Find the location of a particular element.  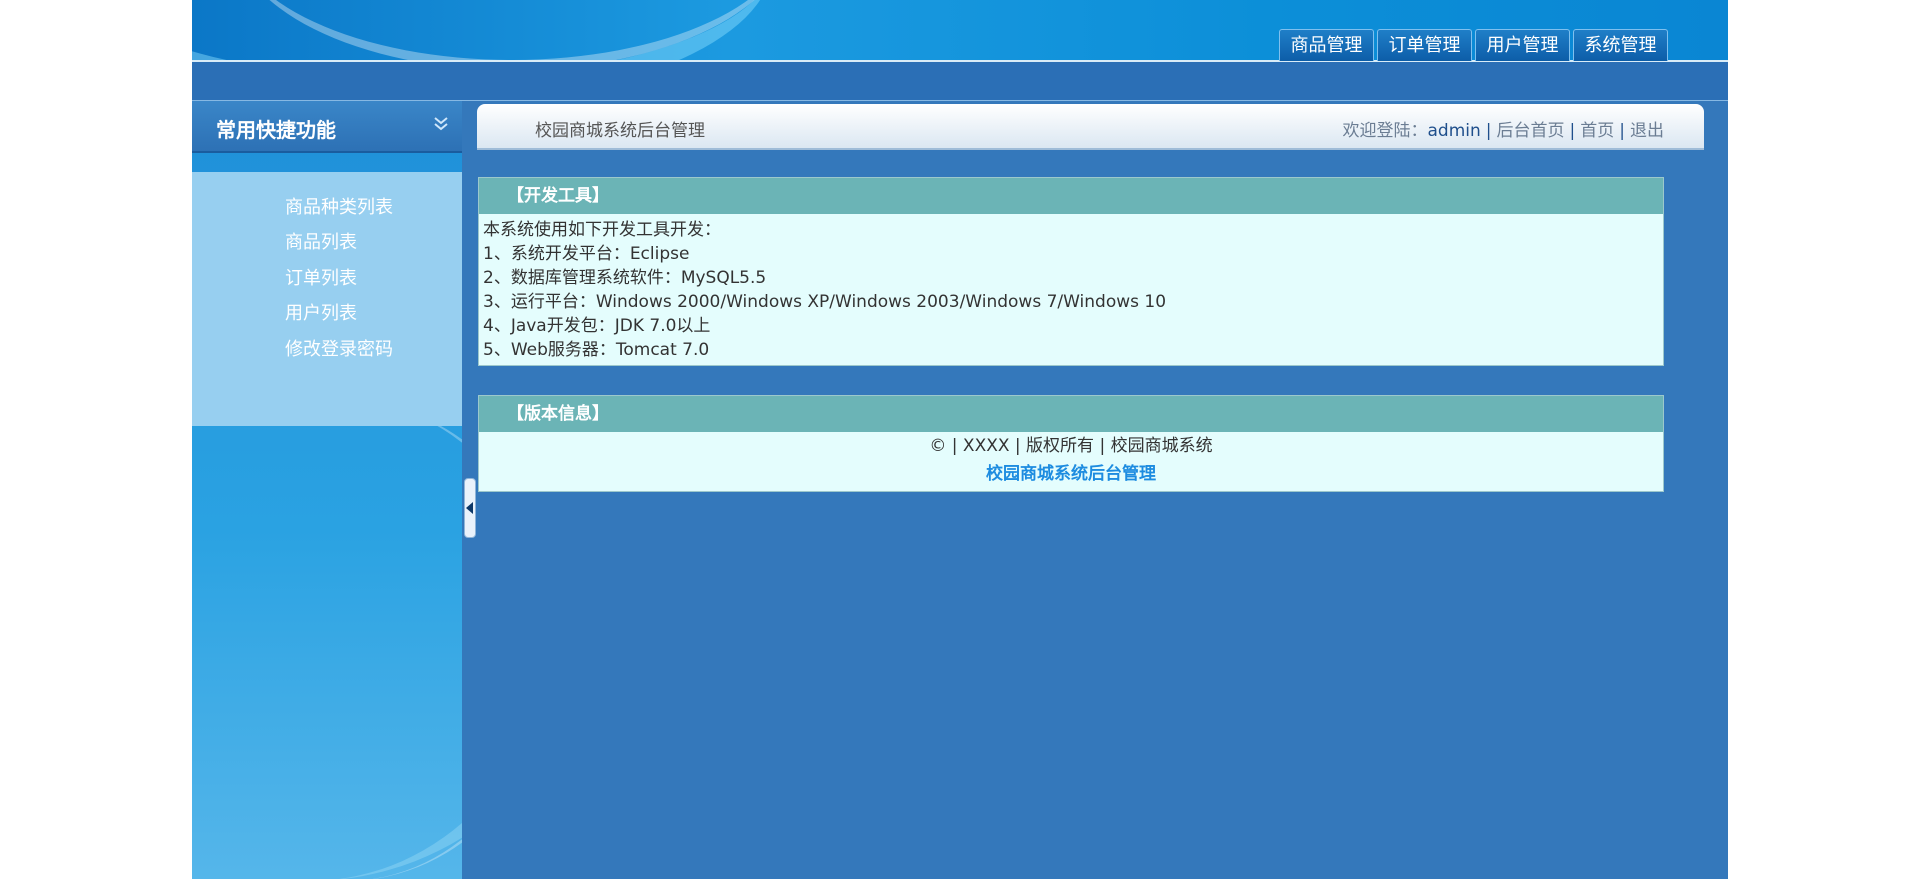

top-nav: 商品管理 订单管理 用户管理 系统管理 is located at coordinates (1473, 45).